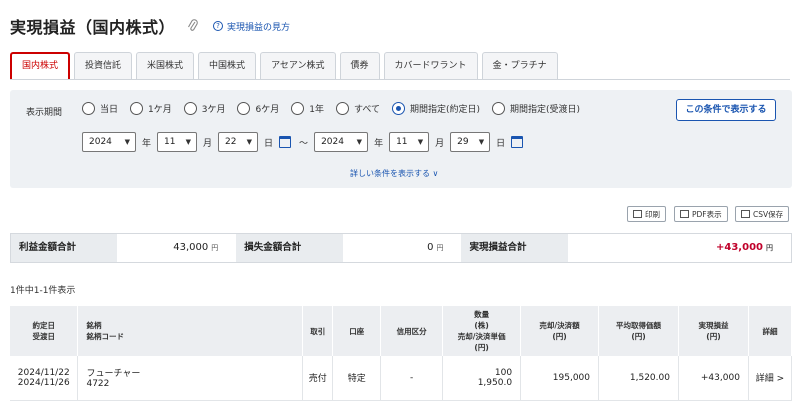 The width and height of the screenshot is (800, 420). What do you see at coordinates (227, 65) in the screenshot?
I see `tab-china-stock: 中国株式` at bounding box center [227, 65].